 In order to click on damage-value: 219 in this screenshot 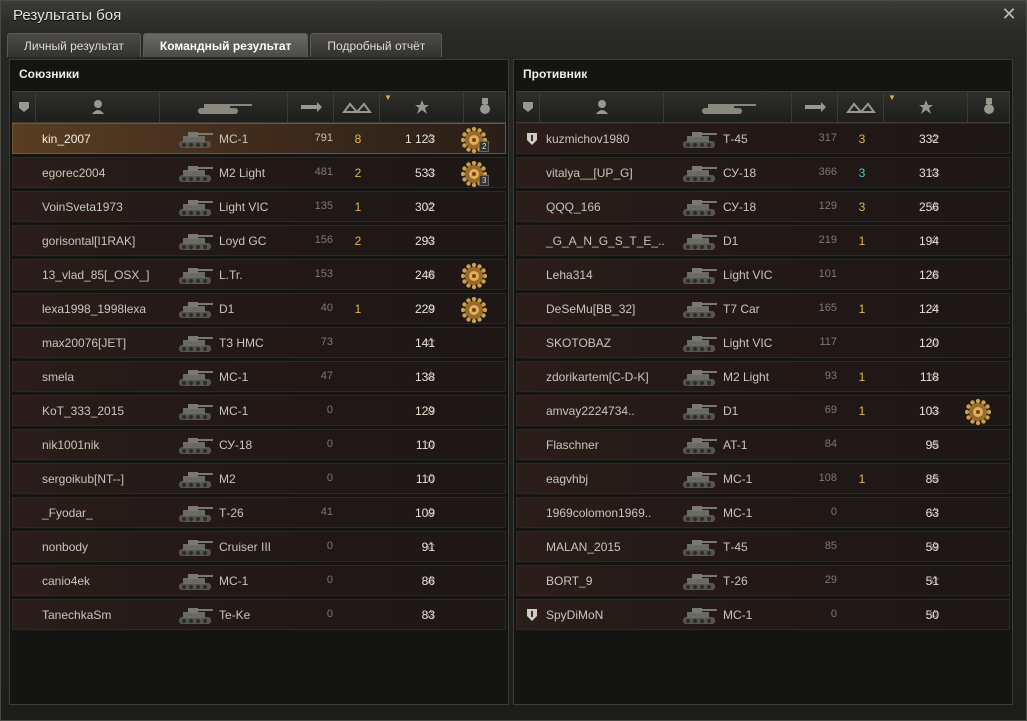, I will do `click(827, 240)`.